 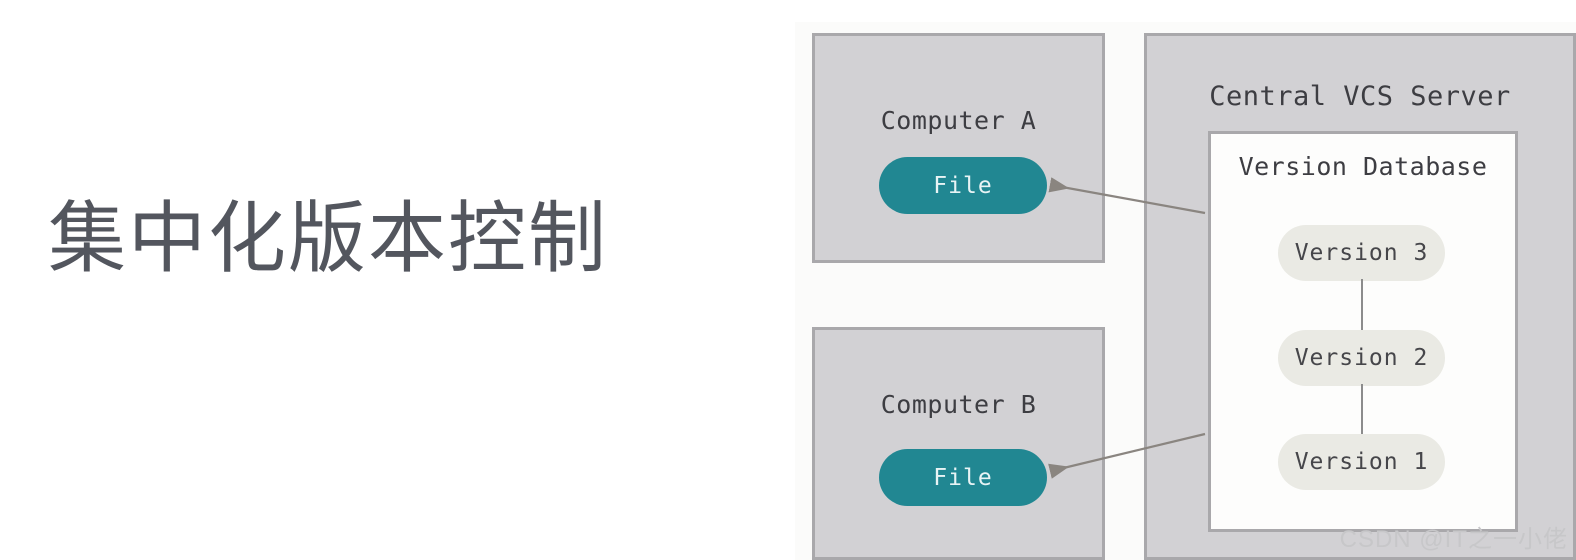 I want to click on file-node-computer-a: File, so click(x=963, y=185).